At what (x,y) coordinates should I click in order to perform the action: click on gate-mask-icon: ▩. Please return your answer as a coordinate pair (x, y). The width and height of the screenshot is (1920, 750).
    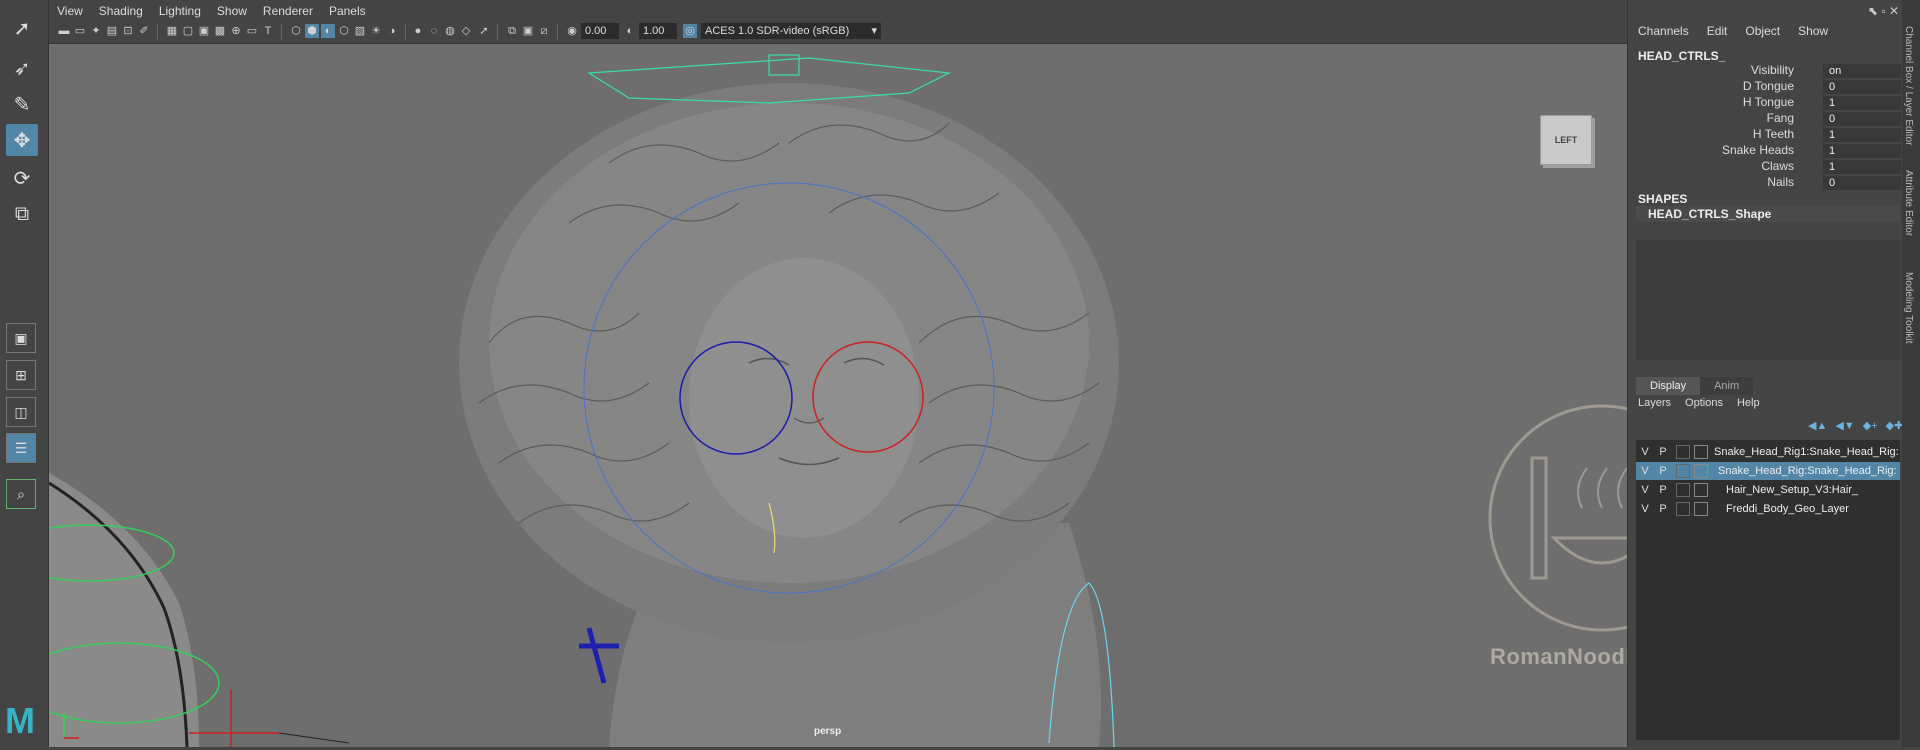
    Looking at the image, I should click on (220, 31).